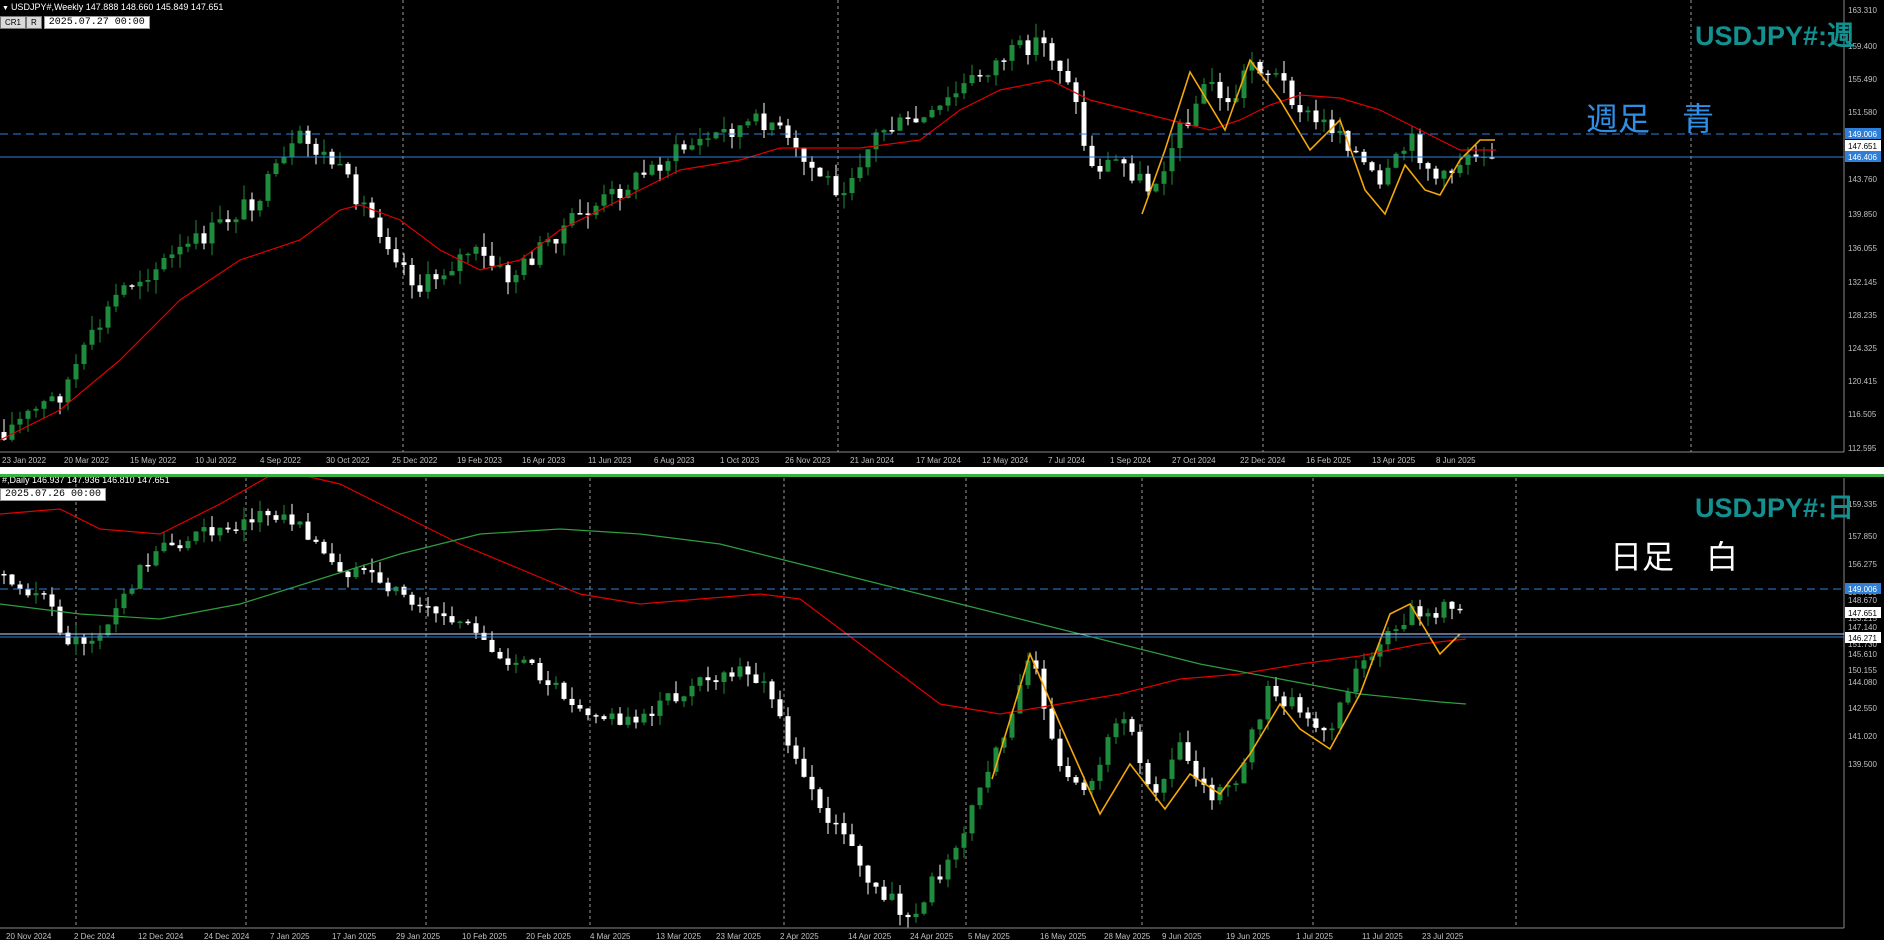  What do you see at coordinates (1263, 460) in the screenshot?
I see `time-axis-label: 22 Dec 2024` at bounding box center [1263, 460].